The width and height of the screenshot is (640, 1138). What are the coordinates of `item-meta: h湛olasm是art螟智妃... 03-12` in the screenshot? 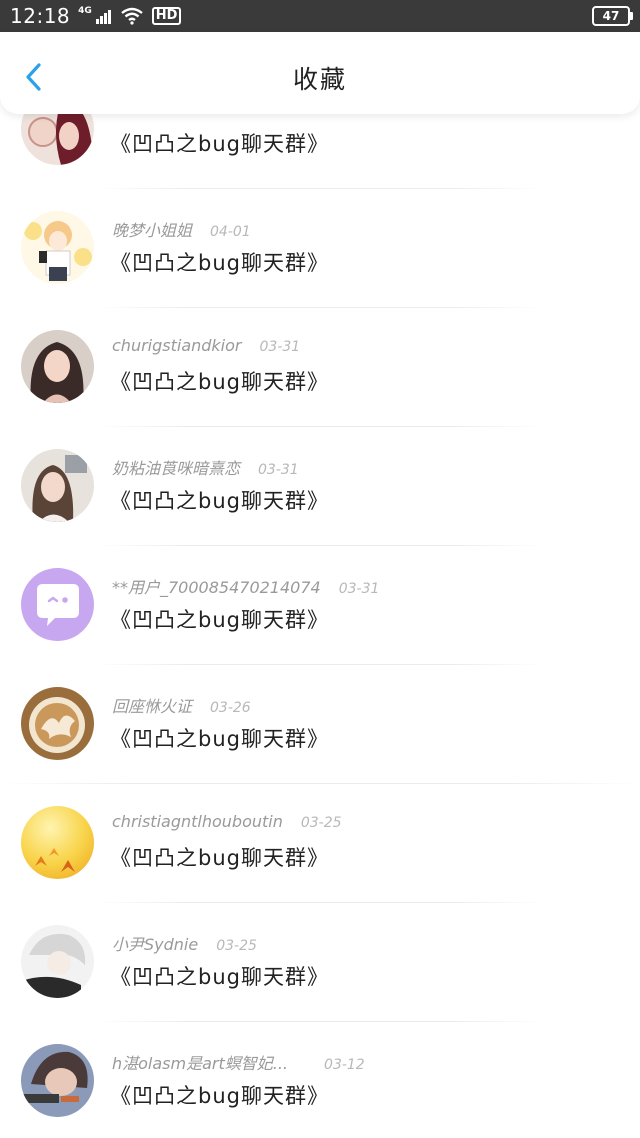 It's located at (238, 1062).